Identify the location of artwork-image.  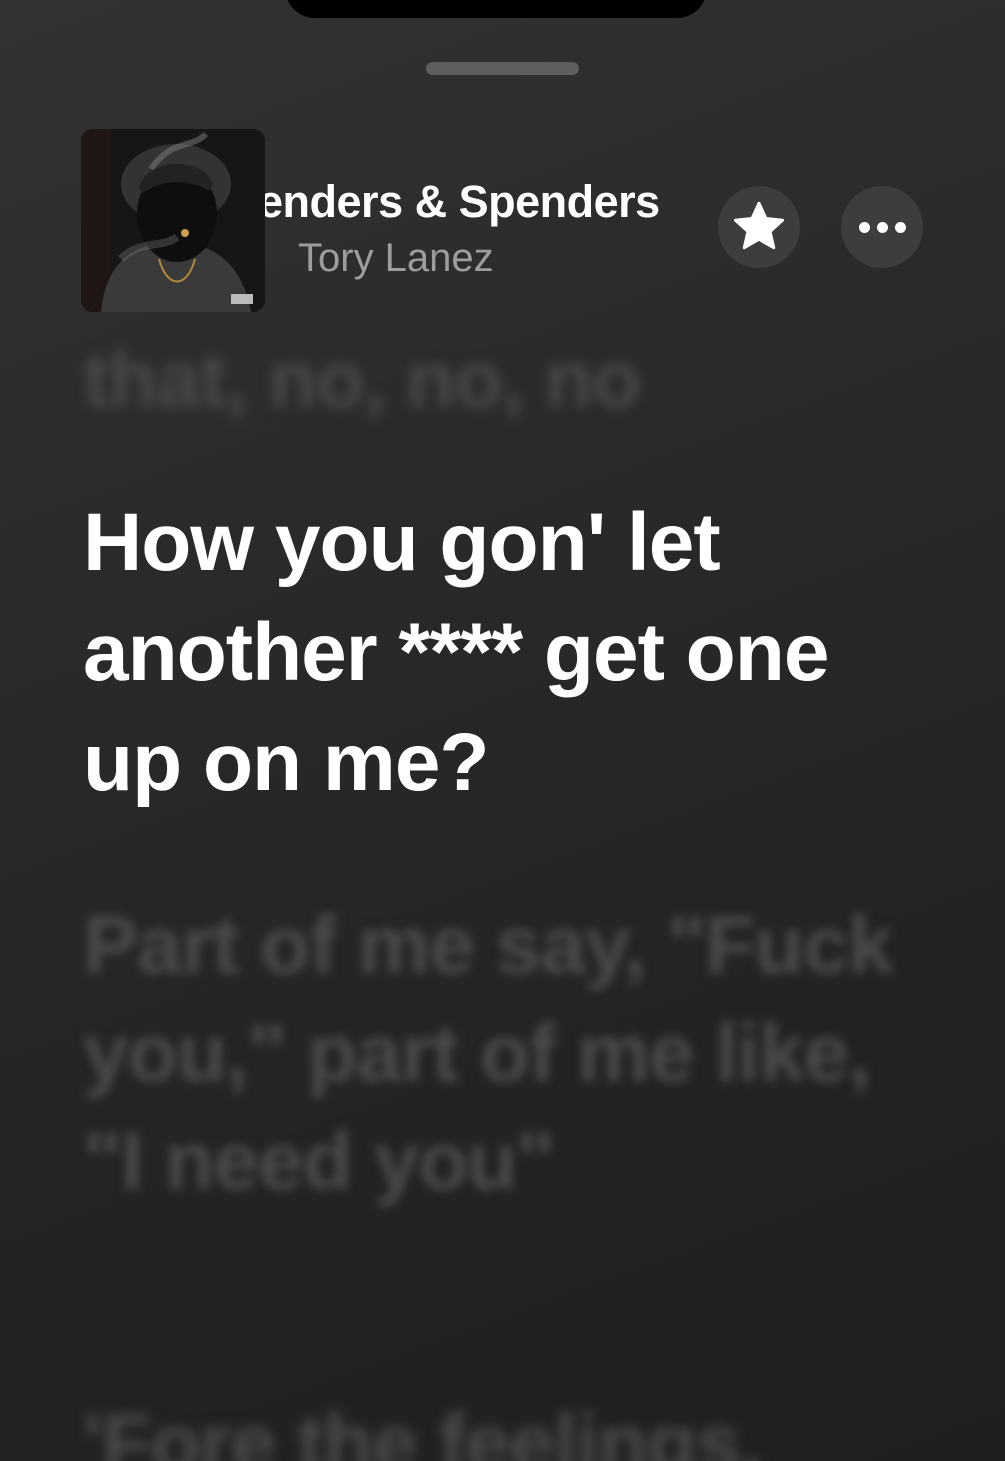
(173, 220).